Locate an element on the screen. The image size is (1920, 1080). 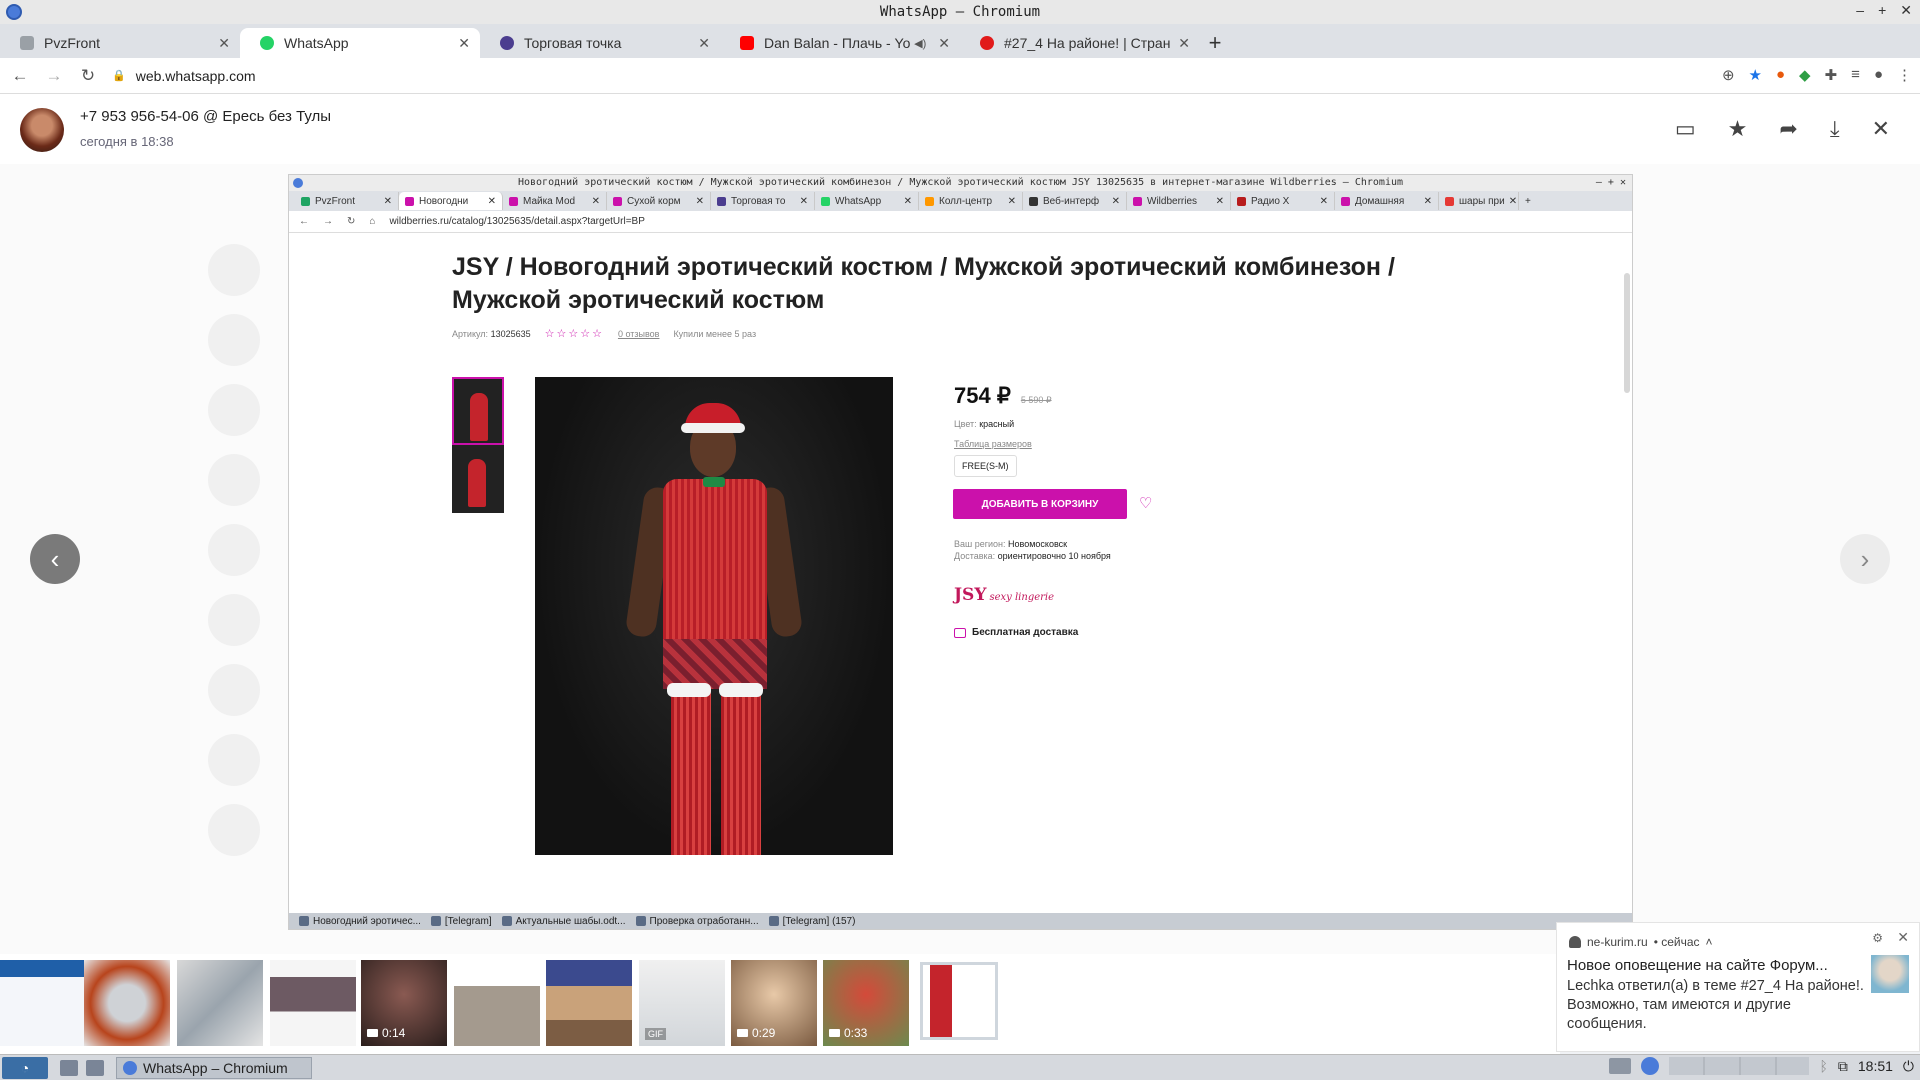
tab-pvzfront: PvzFront ✕ is located at coordinates (120, 43).